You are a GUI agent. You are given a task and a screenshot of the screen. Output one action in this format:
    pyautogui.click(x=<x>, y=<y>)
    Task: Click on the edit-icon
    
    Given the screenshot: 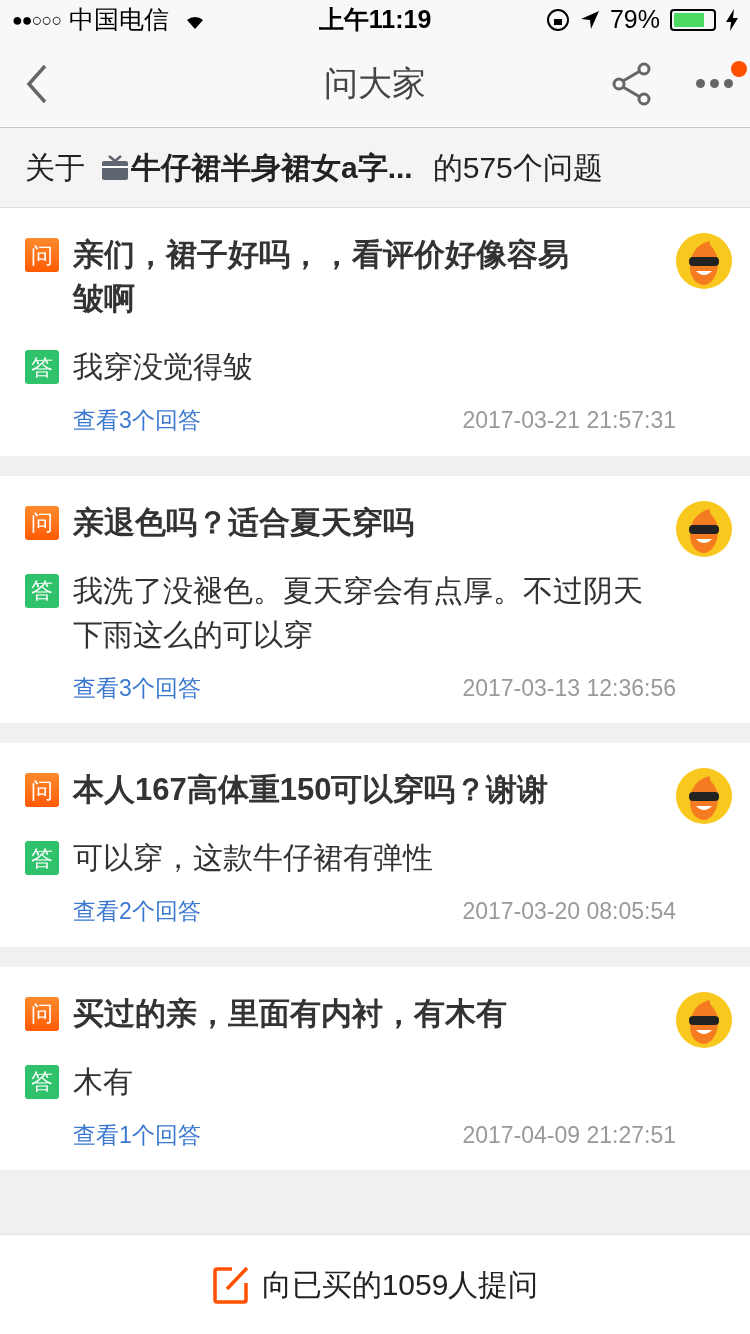 What is the action you would take?
    pyautogui.click(x=230, y=1284)
    